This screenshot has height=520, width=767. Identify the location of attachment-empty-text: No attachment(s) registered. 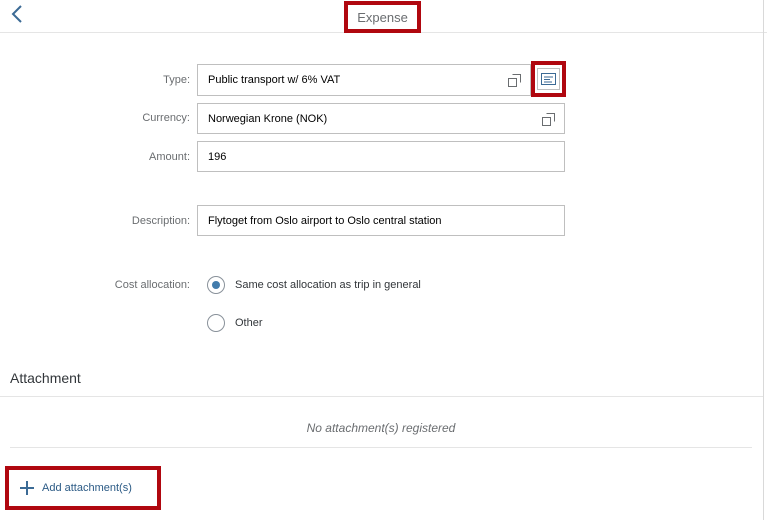
(381, 428).